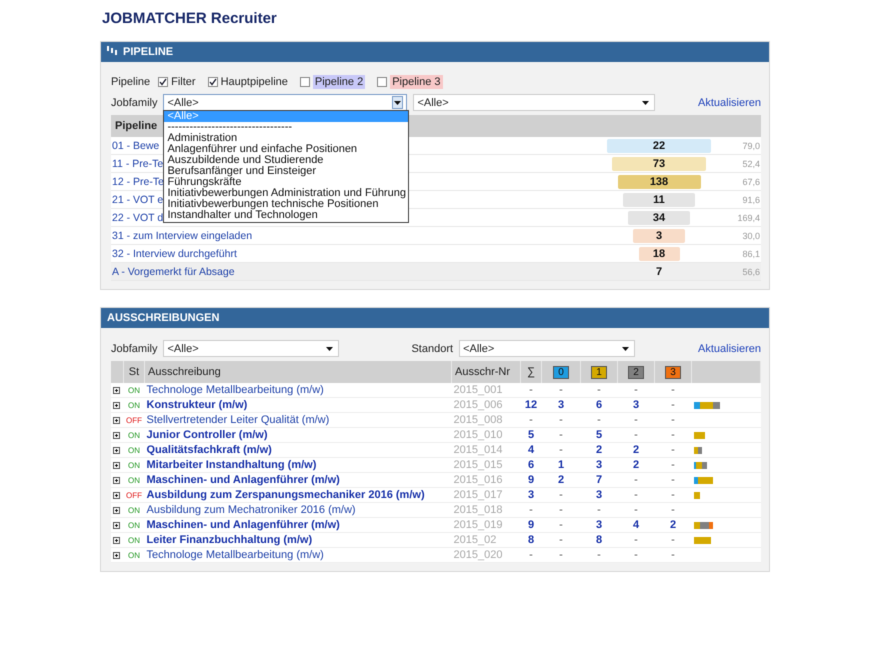  I want to click on dropdown-option: Auszubildende und Studierende, so click(286, 160).